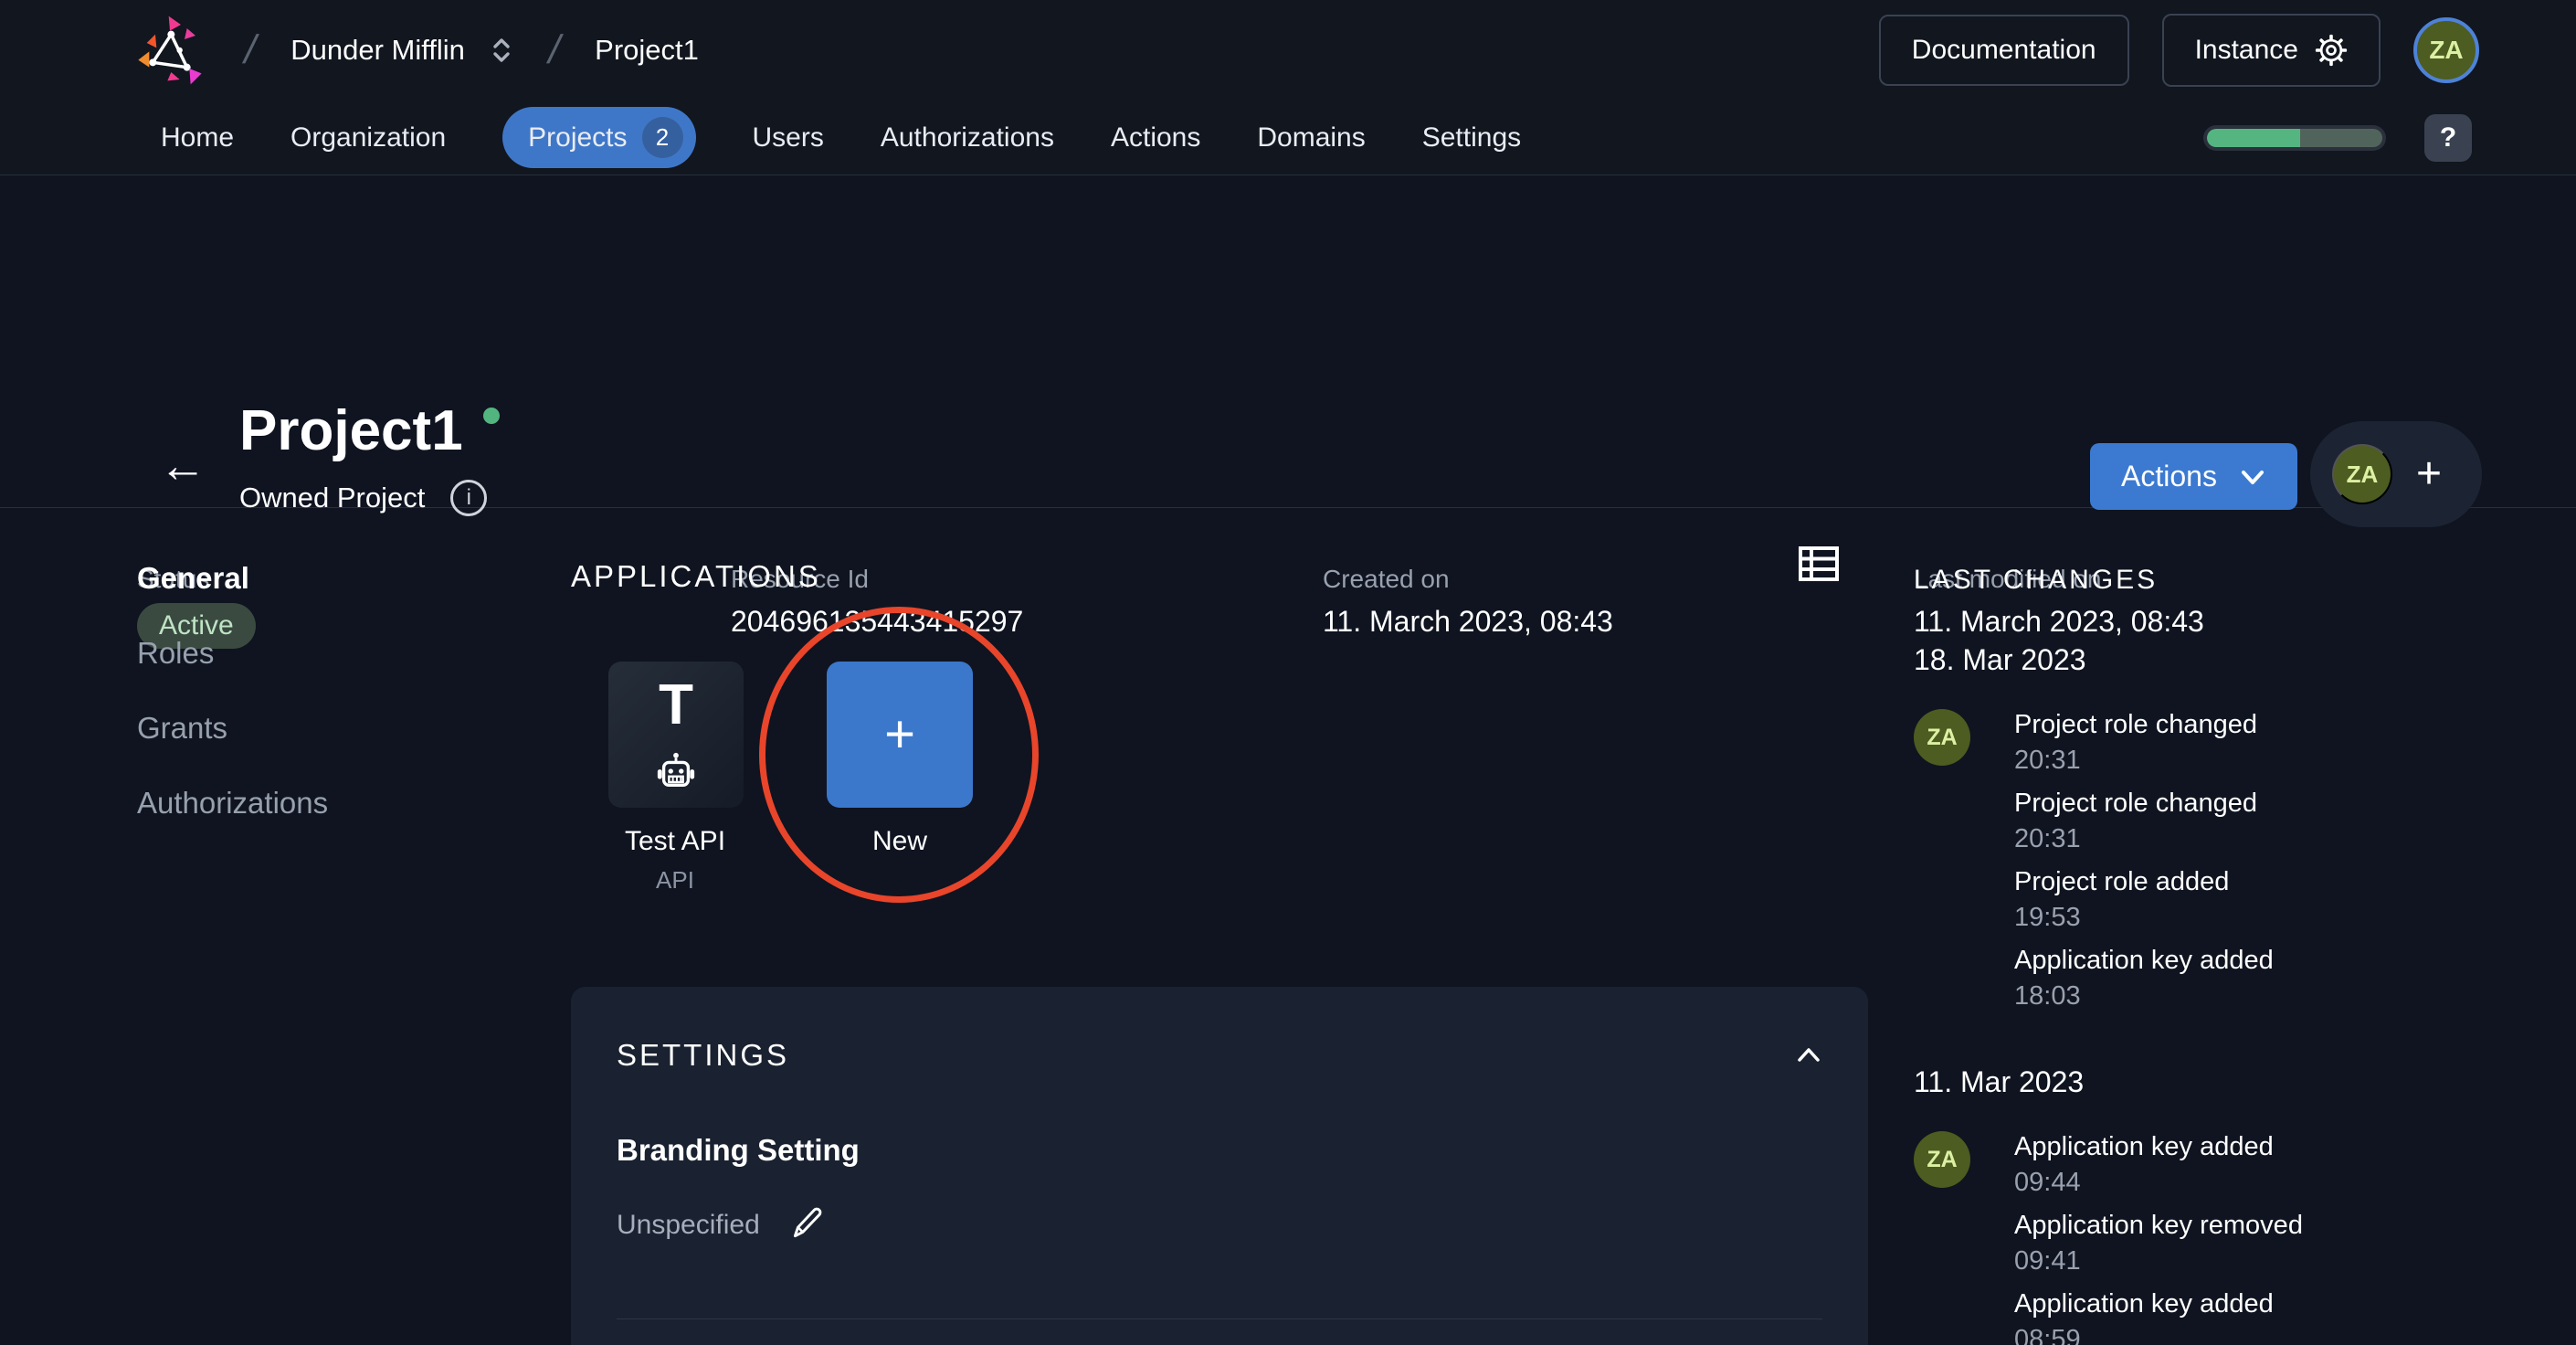 The width and height of the screenshot is (2576, 1345). What do you see at coordinates (173, 50) in the screenshot?
I see `zitadel-logo-icon` at bounding box center [173, 50].